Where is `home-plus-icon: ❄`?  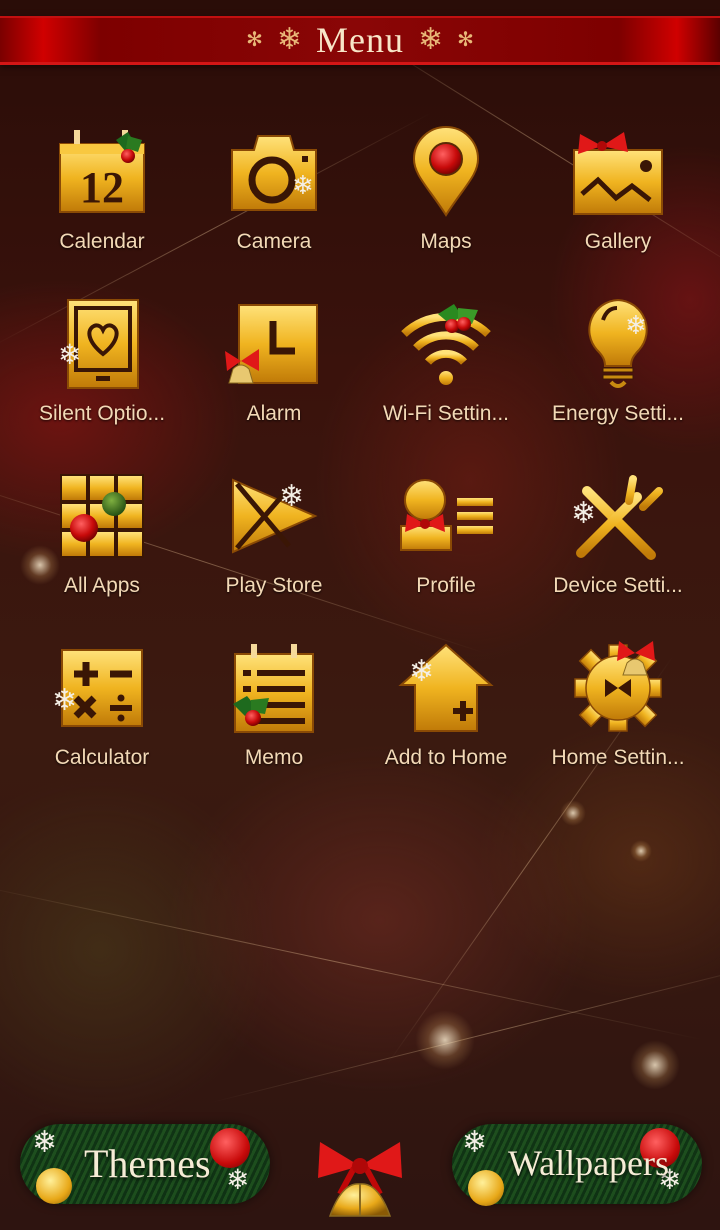 home-plus-icon: ❄ is located at coordinates (446, 688).